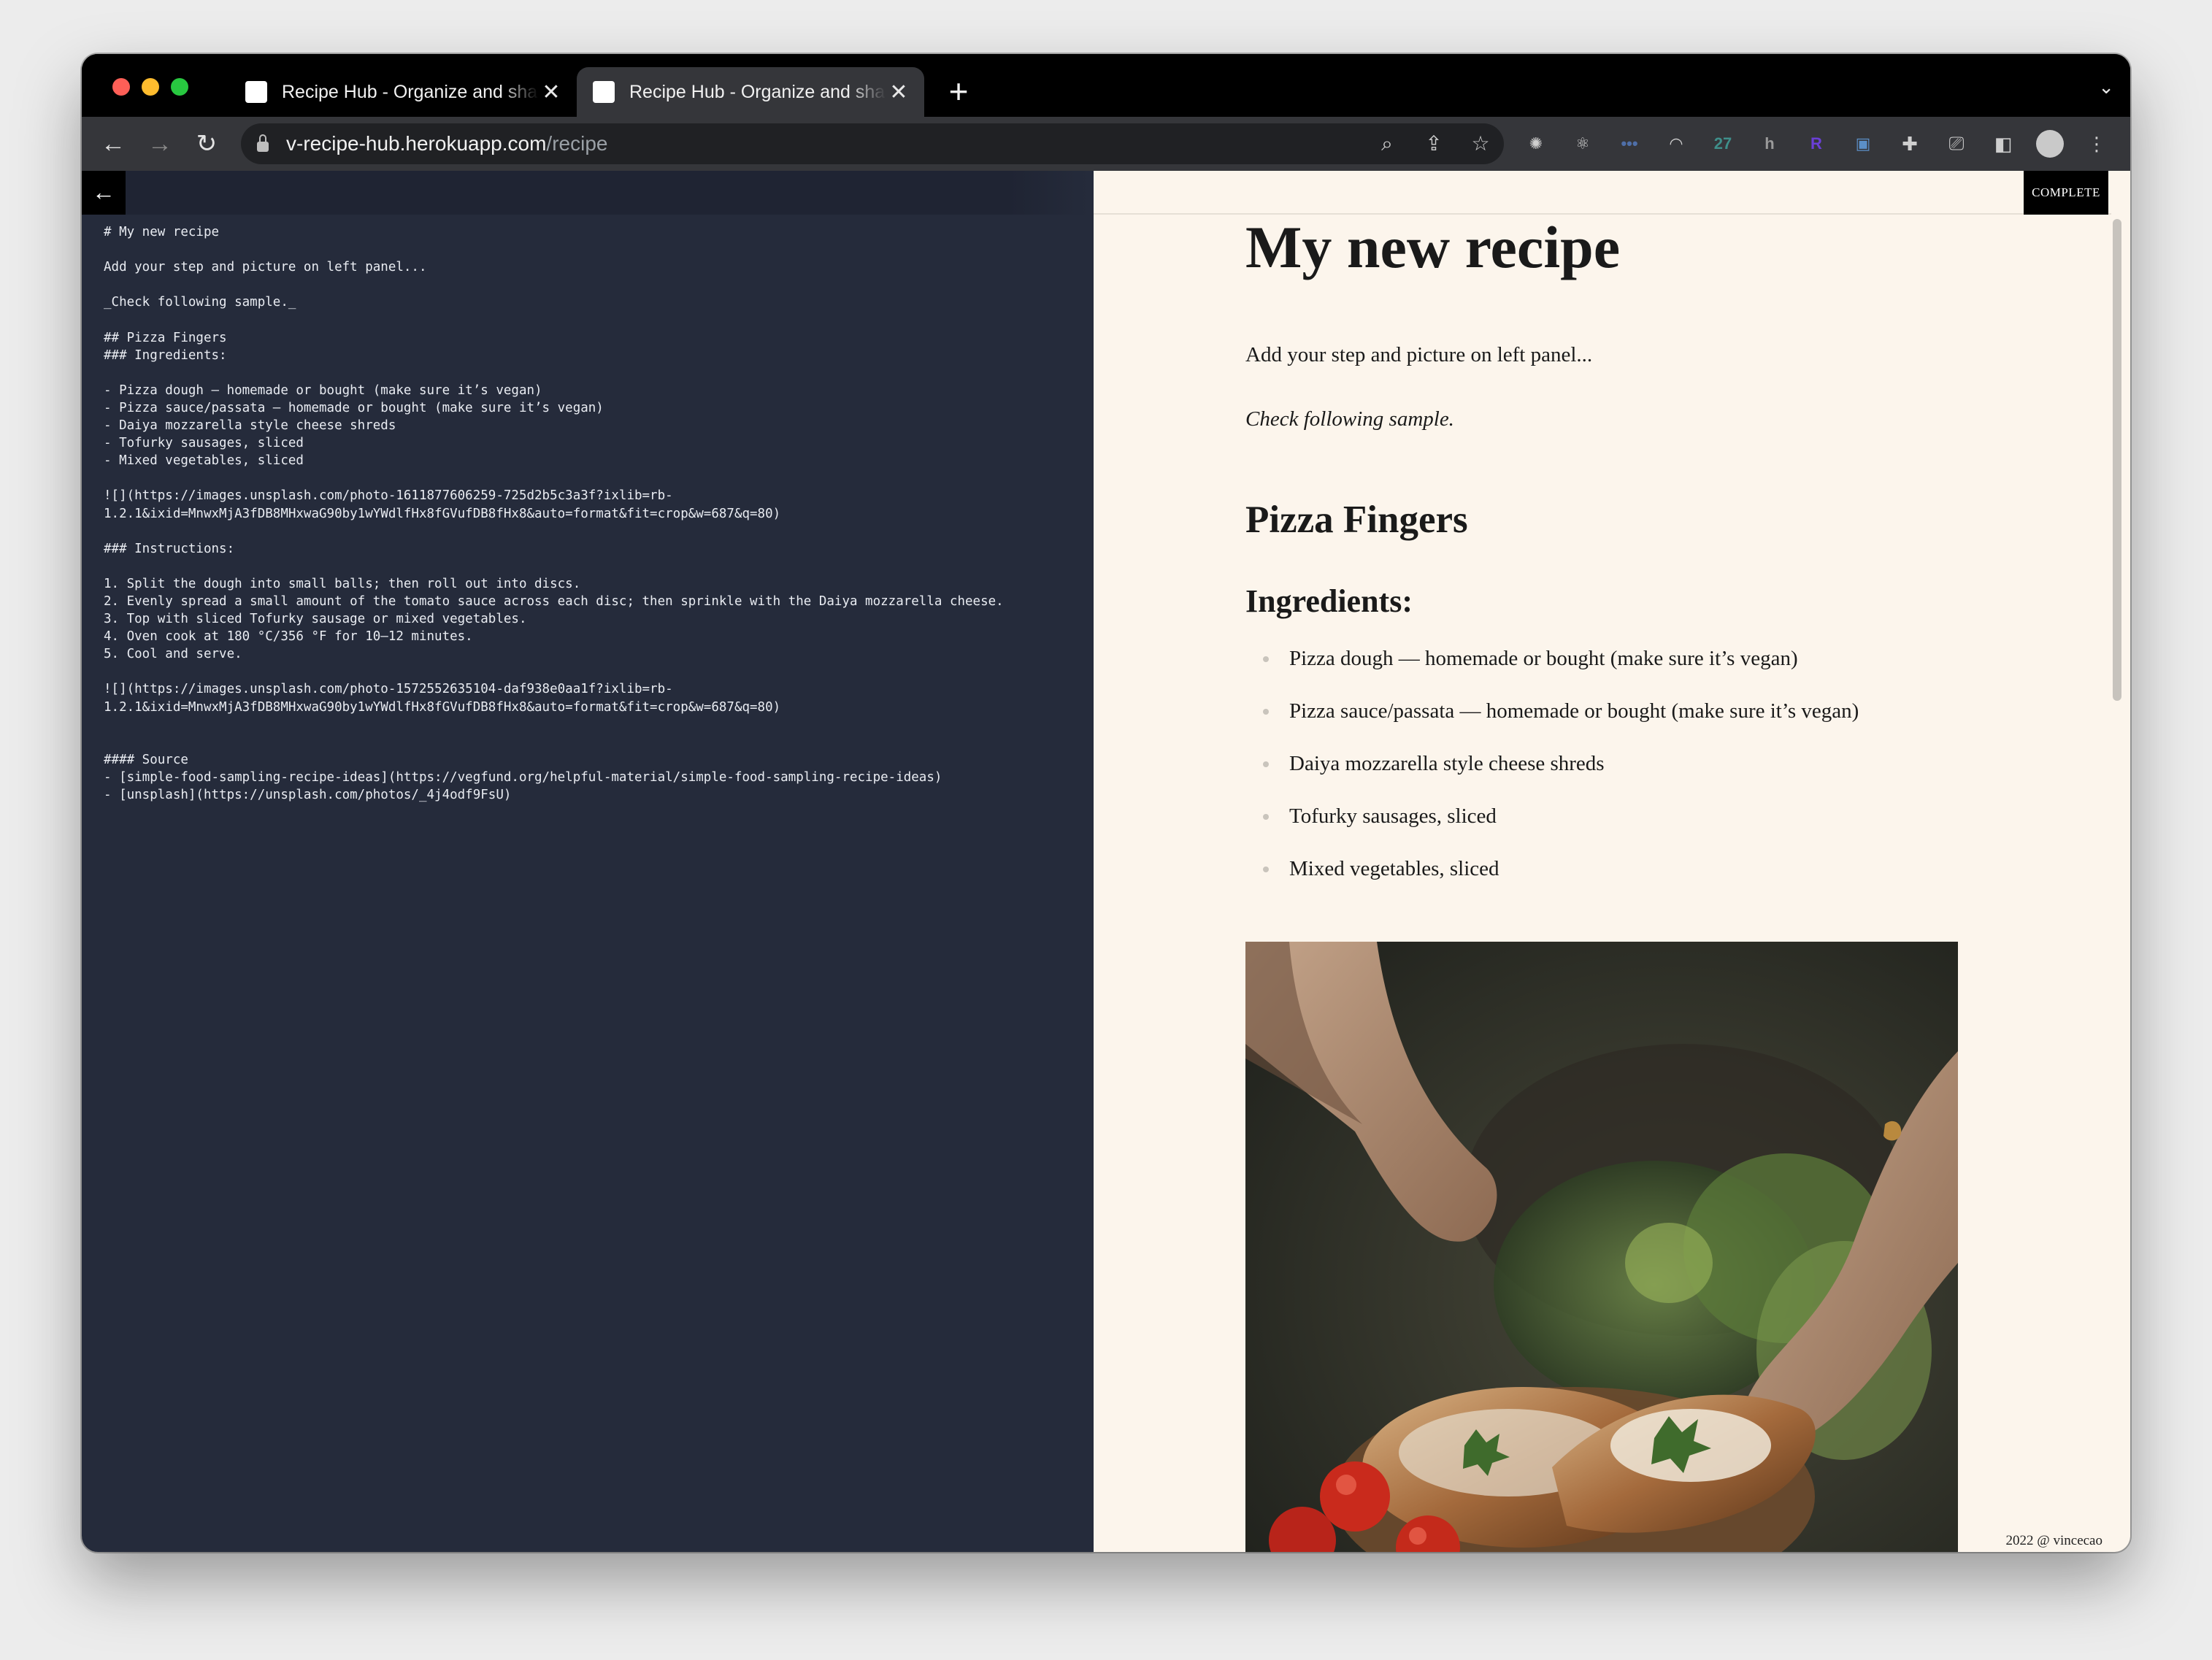  Describe the element at coordinates (1601, 1247) in the screenshot. I see `pizza-photo` at that location.